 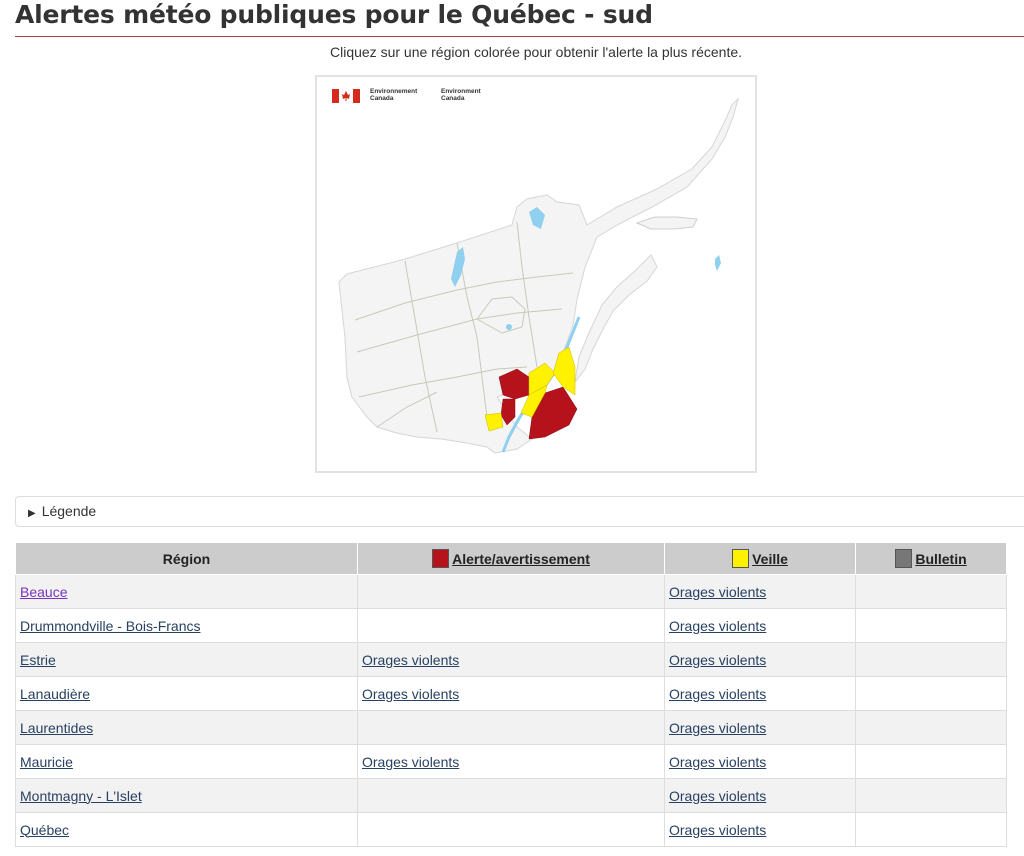 I want to click on region-cell: Lanaudière, so click(x=186, y=693).